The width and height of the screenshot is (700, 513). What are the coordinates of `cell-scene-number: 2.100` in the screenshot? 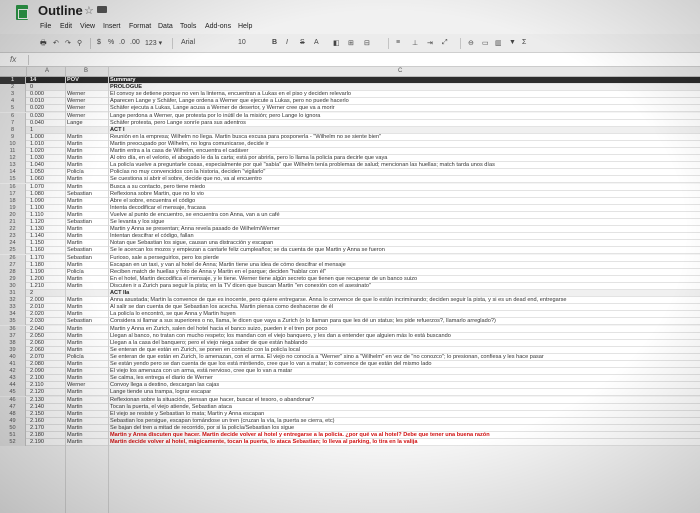 It's located at (47, 378).